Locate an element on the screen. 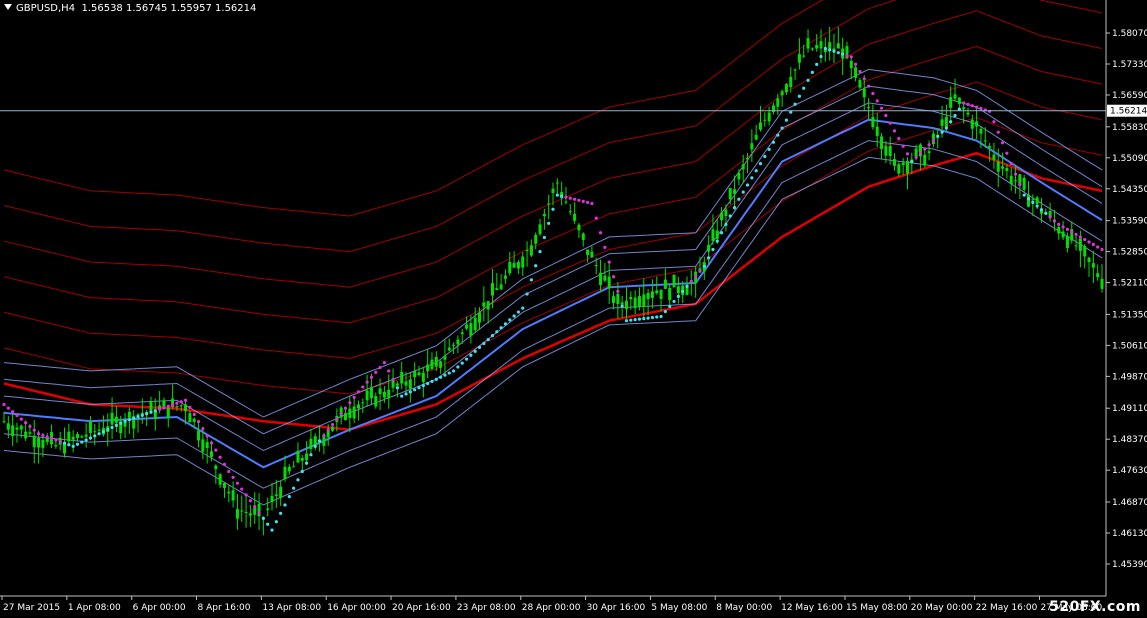 The width and height of the screenshot is (1147, 618). dropdown-triangle-icon is located at coordinates (8, 7).